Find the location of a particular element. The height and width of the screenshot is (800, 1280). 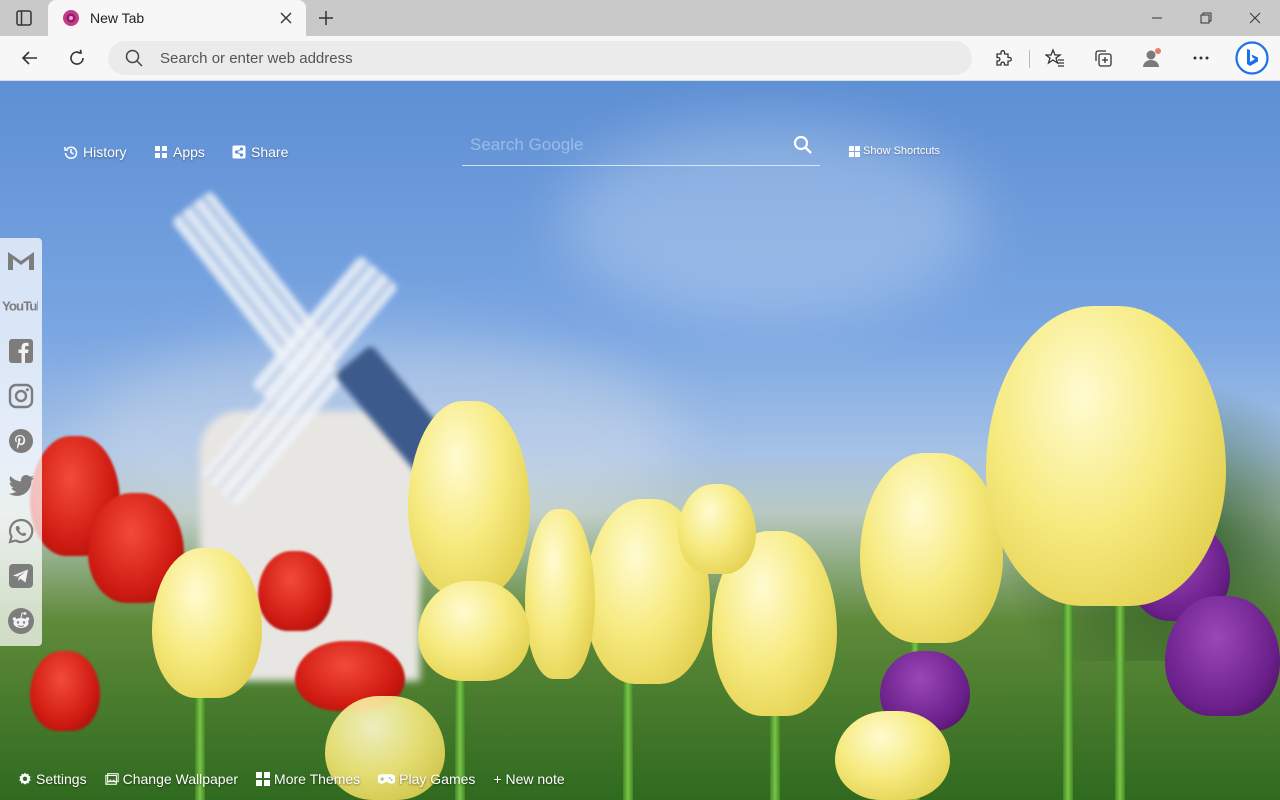

google-search-box is located at coordinates (641, 145).